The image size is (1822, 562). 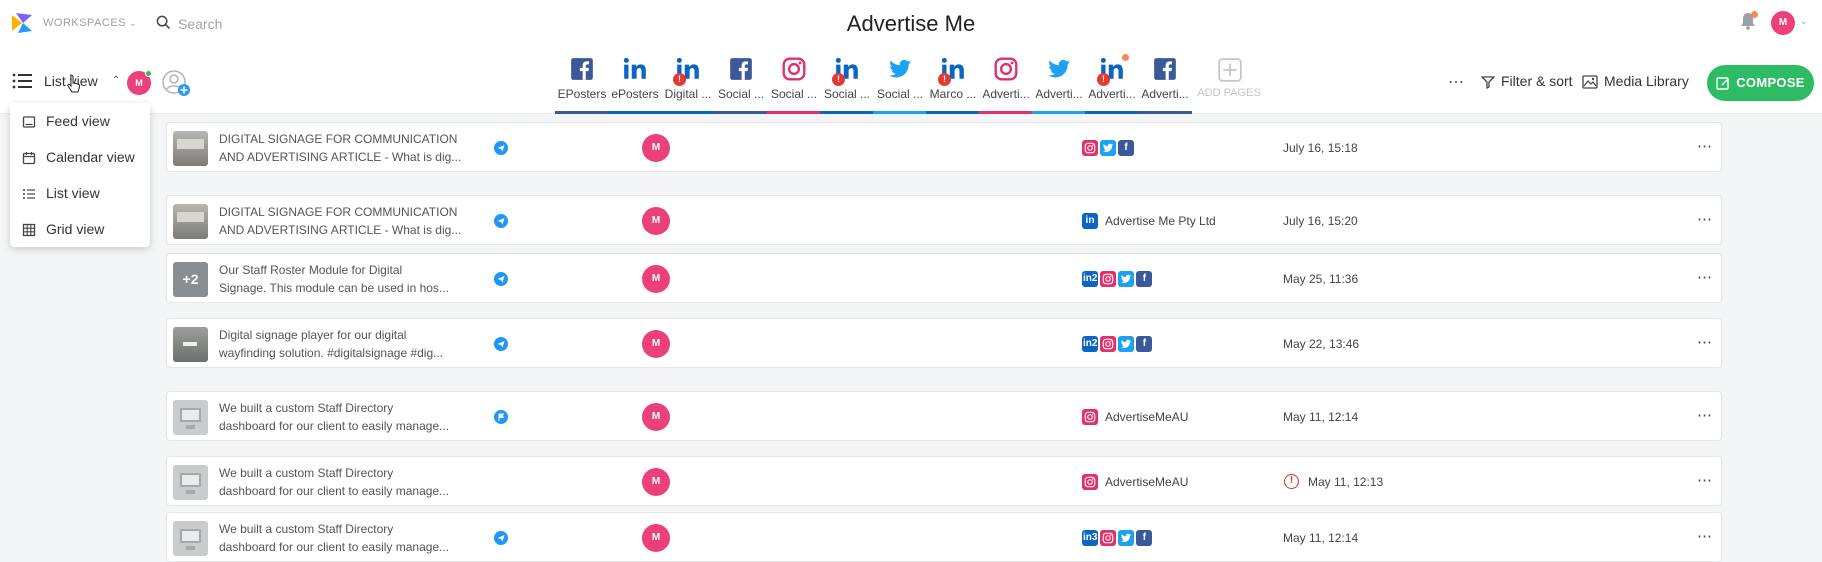 What do you see at coordinates (1590, 82) in the screenshot?
I see `image-icon` at bounding box center [1590, 82].